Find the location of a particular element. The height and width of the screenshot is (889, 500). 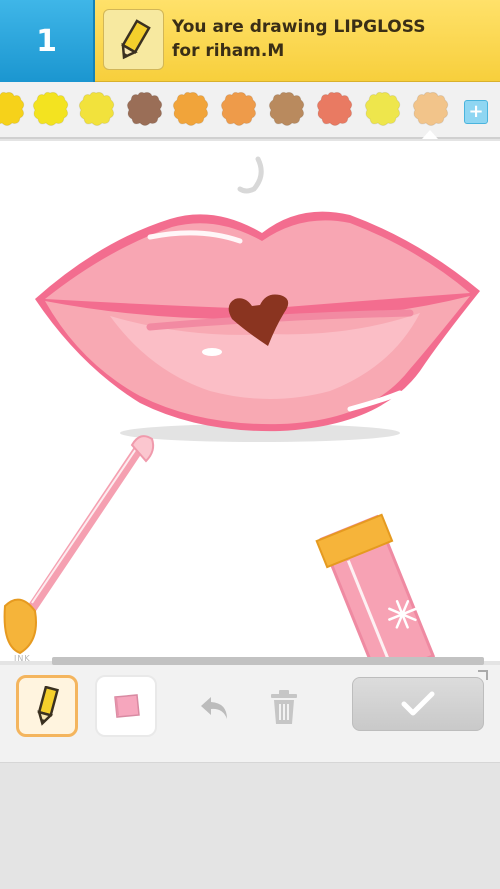

eraser-tool-button is located at coordinates (126, 706).